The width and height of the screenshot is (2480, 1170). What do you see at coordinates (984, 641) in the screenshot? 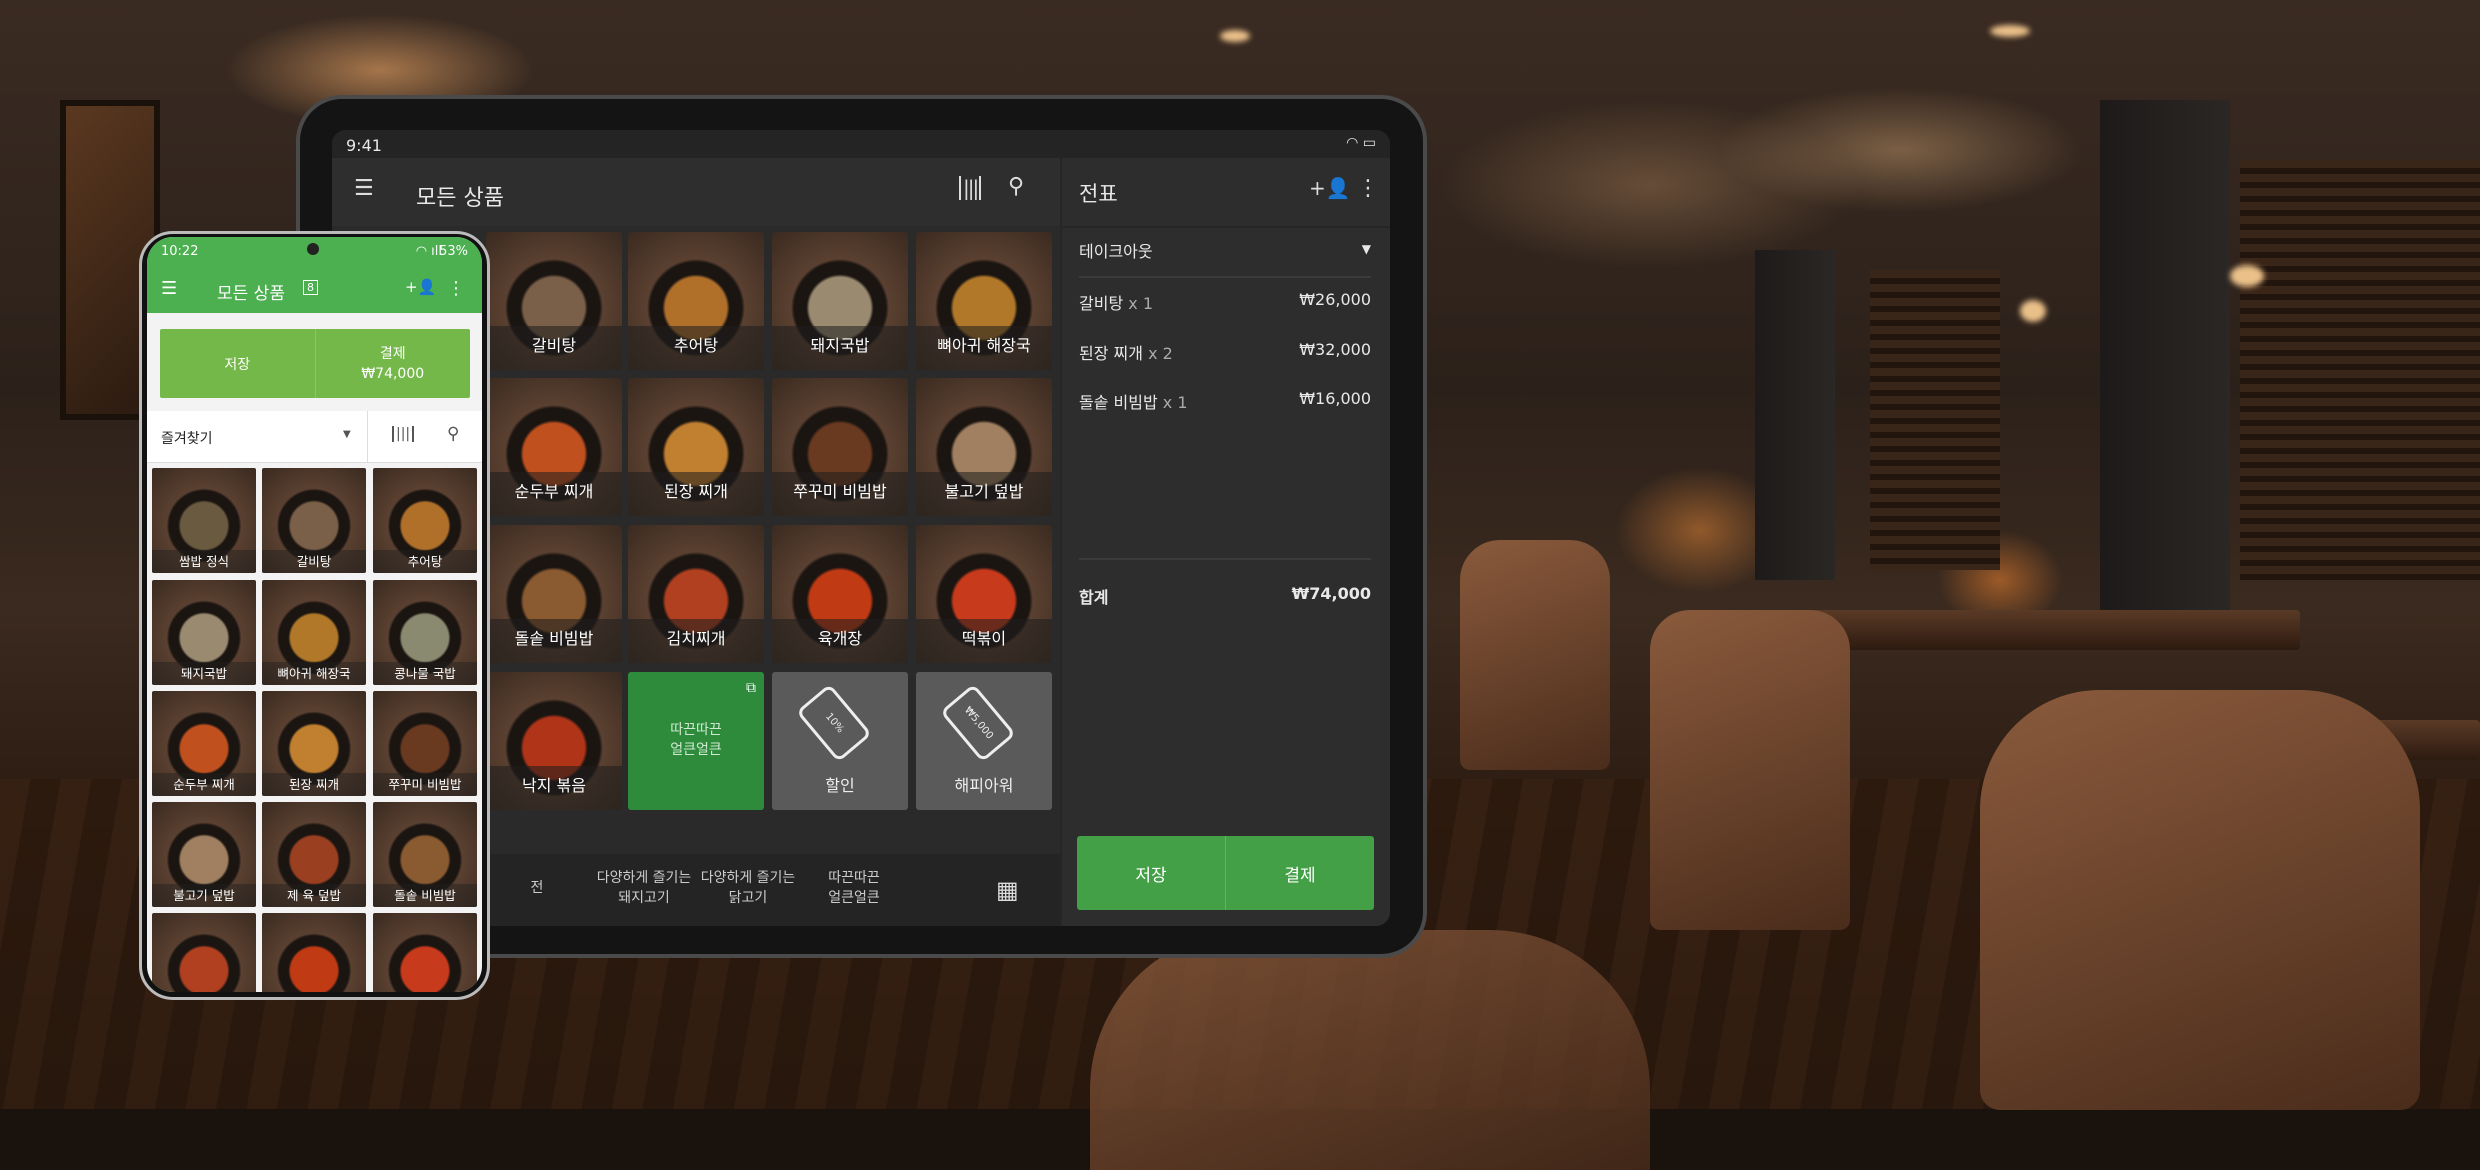
I see `product-name: 떡볶이` at bounding box center [984, 641].